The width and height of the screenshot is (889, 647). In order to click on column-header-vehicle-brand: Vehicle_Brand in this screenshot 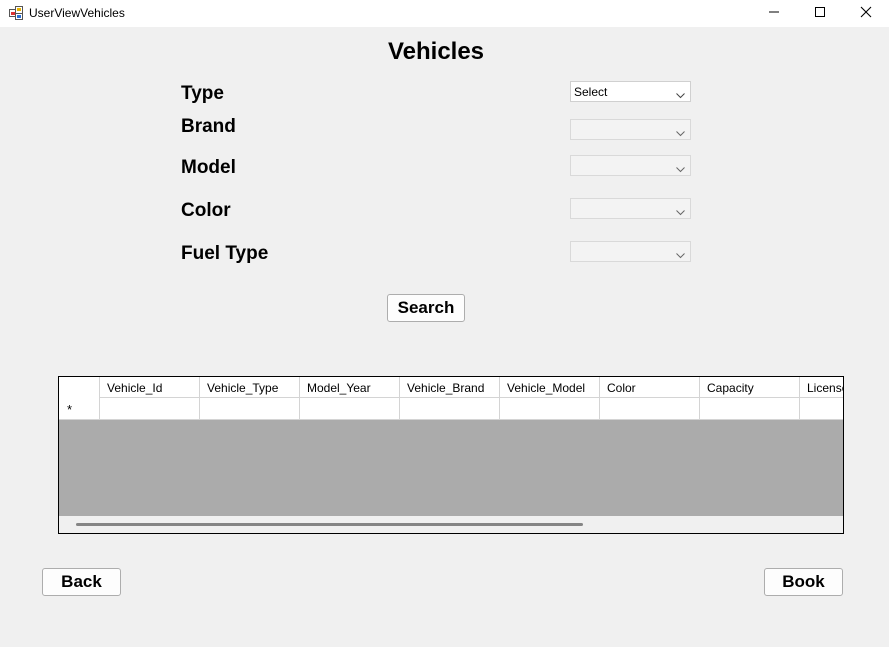, I will do `click(450, 387)`.